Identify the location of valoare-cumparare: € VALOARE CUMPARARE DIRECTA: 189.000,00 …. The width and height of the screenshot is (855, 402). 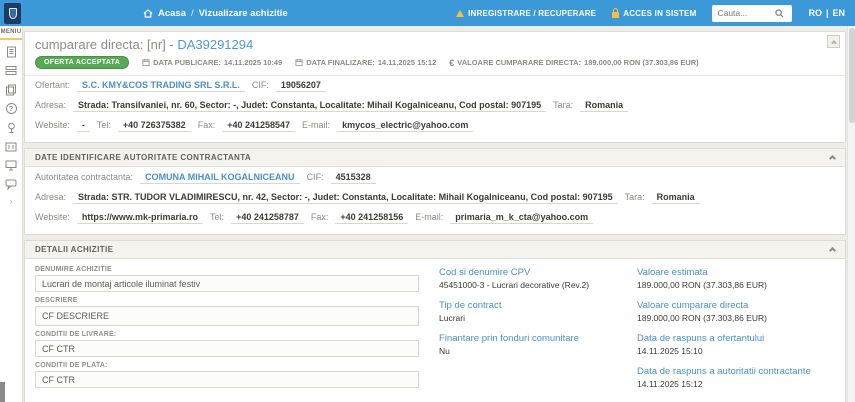
(574, 62).